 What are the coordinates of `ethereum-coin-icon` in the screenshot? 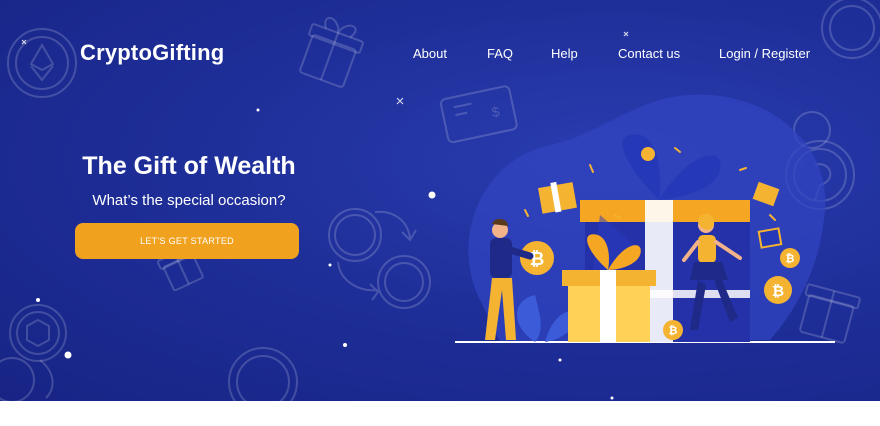 It's located at (42, 63).